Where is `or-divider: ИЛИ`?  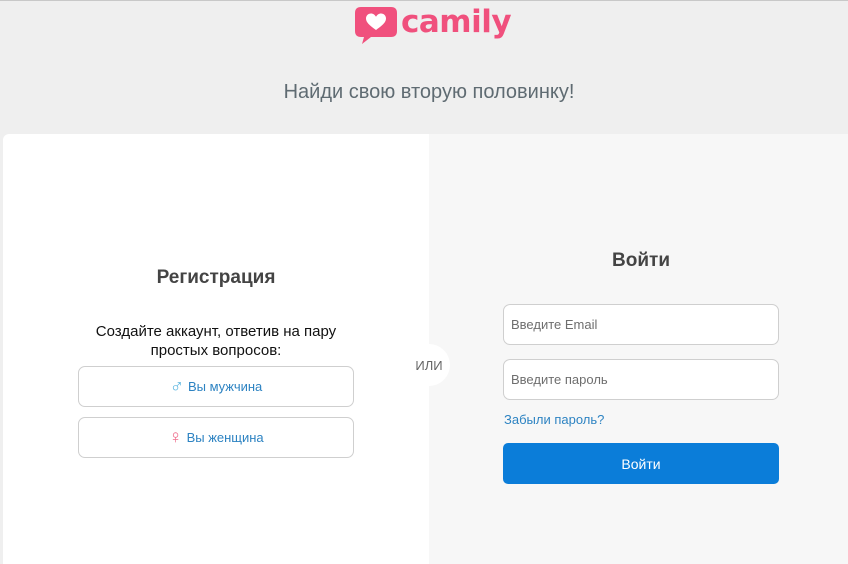
or-divider: ИЛИ is located at coordinates (429, 365).